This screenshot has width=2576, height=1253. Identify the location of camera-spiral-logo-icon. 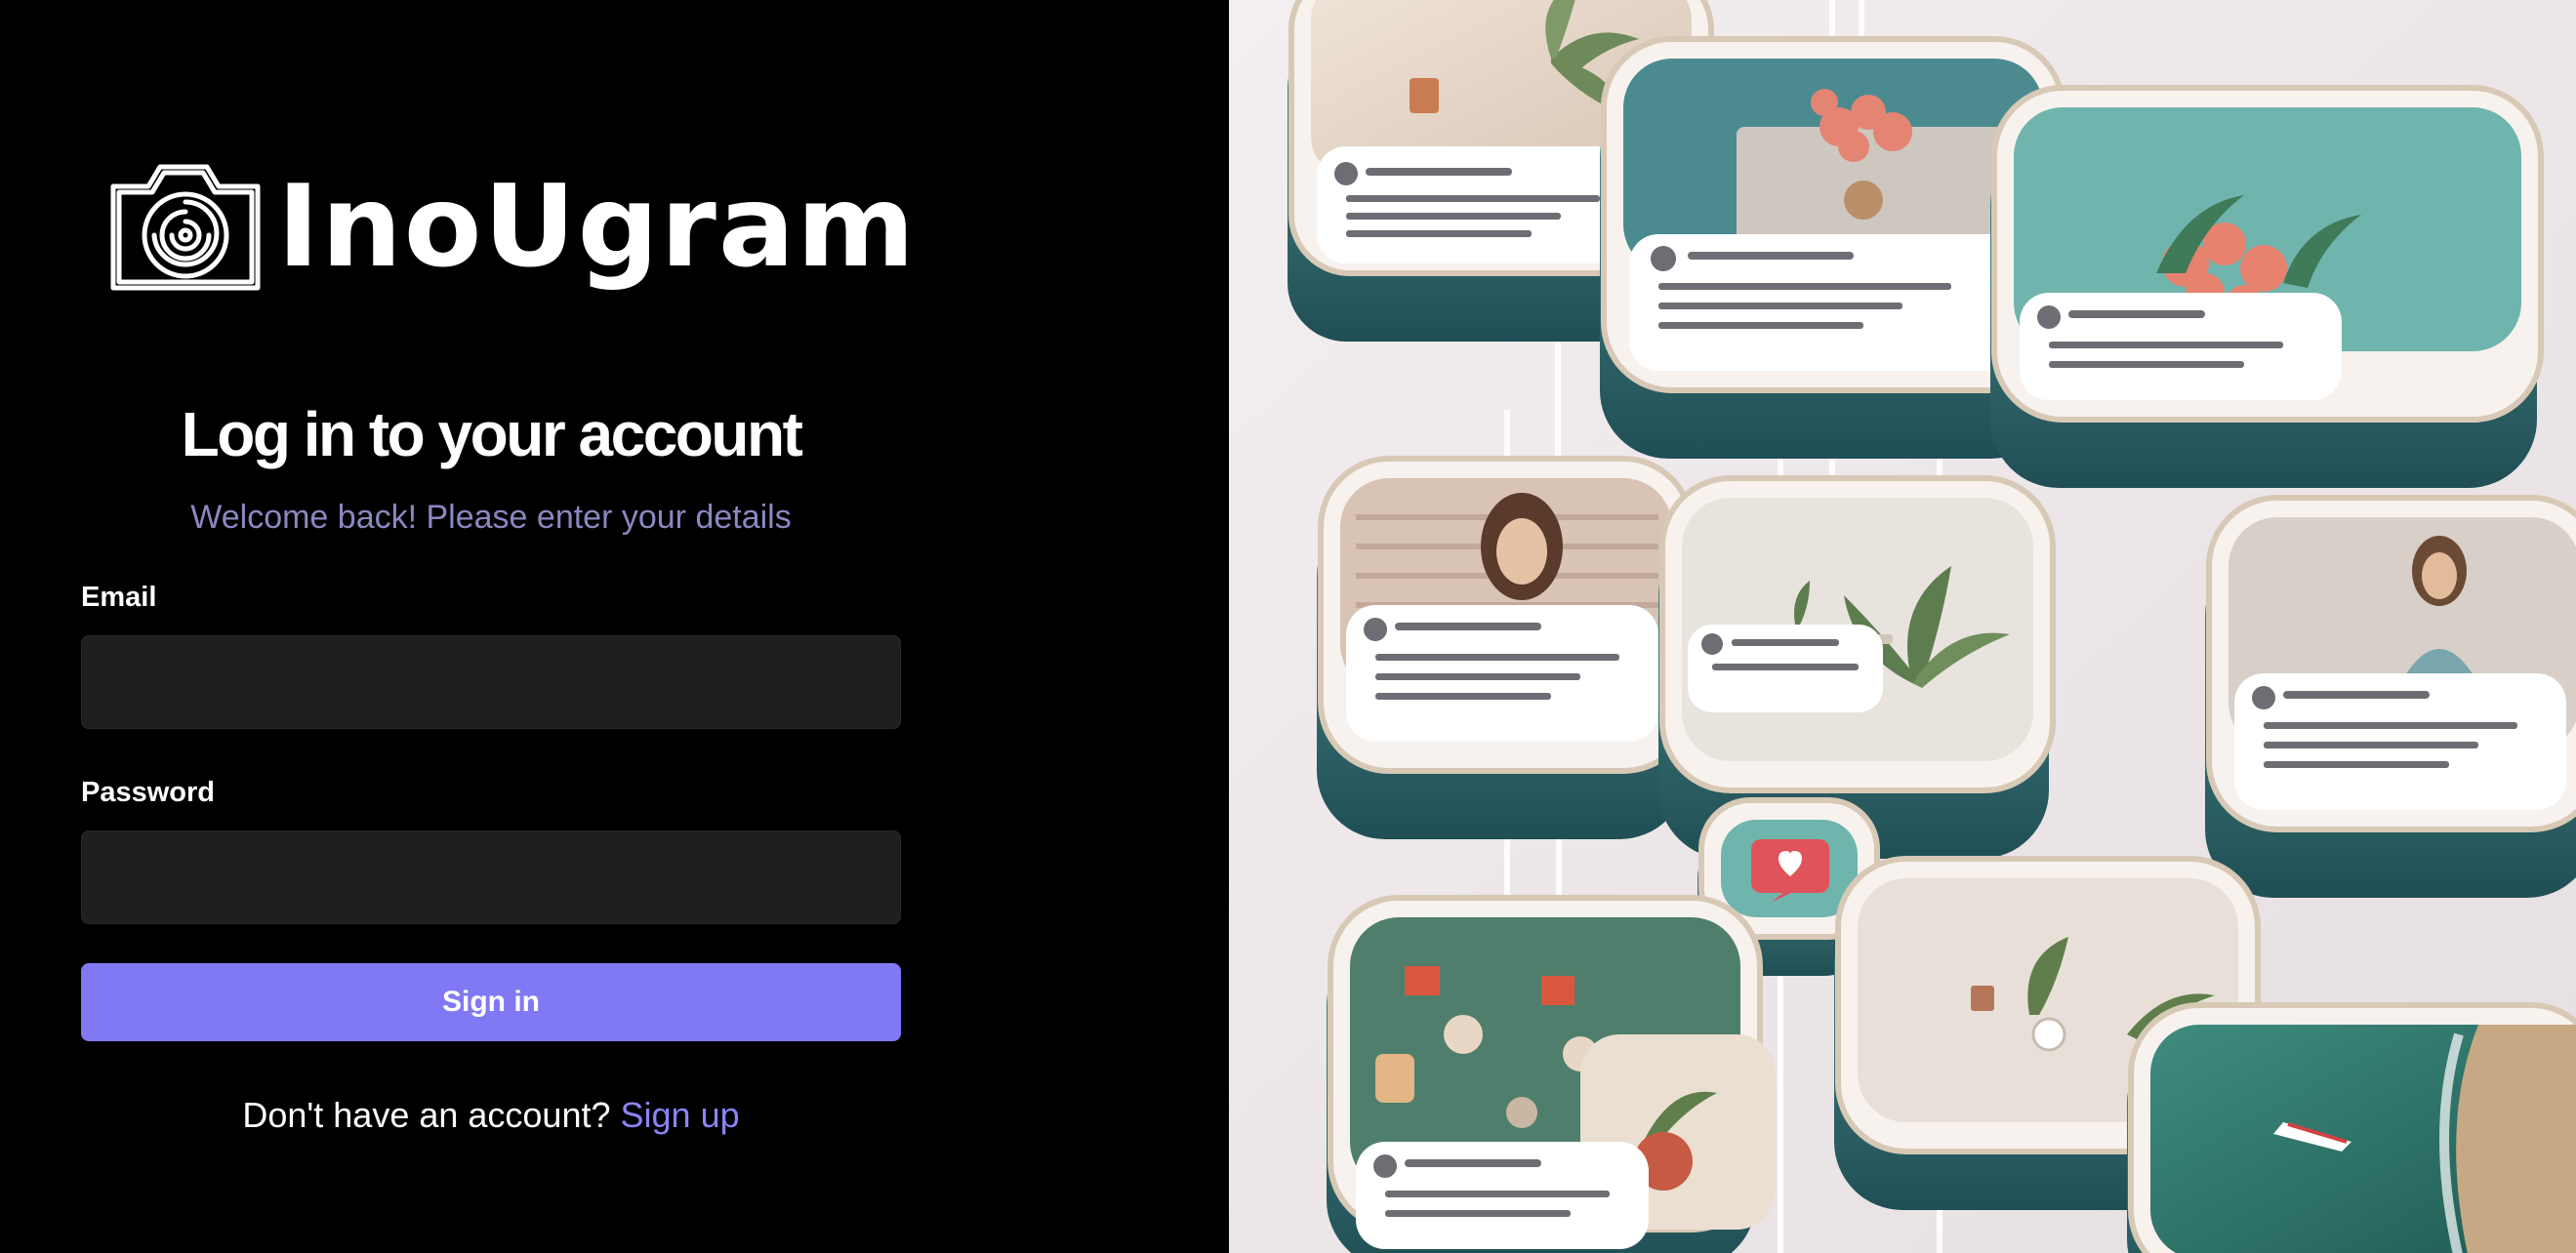
(185, 227).